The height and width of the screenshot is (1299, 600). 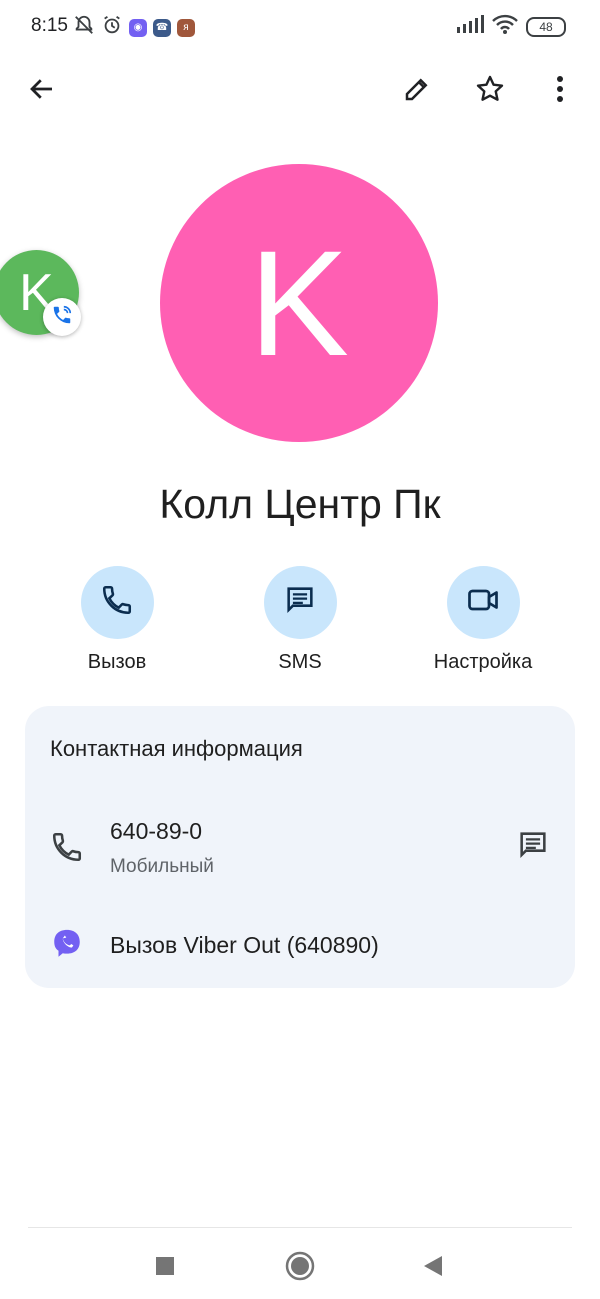 I want to click on status-time: 8:15, so click(x=49, y=25).